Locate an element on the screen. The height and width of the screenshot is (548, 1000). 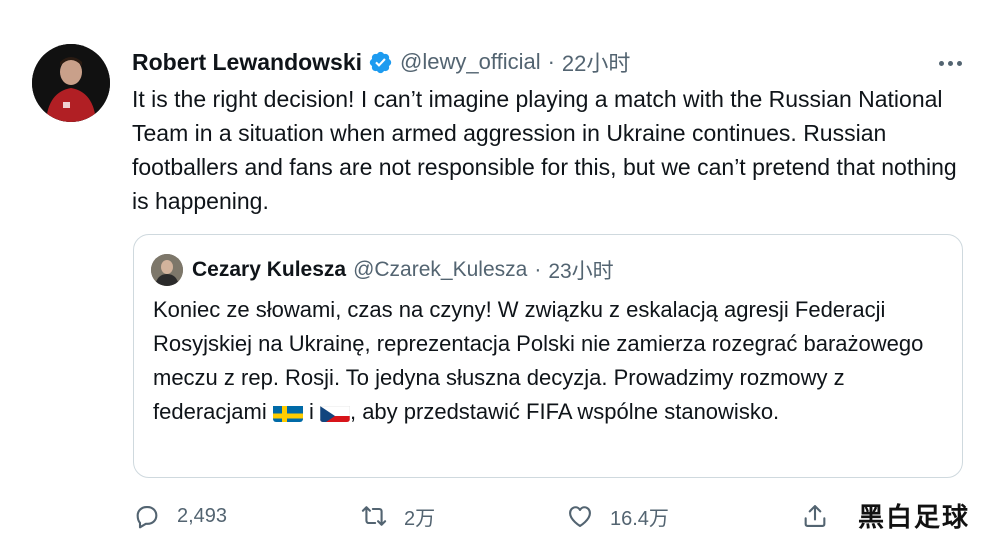
retweet-button: 2万 is located at coordinates (397, 516).